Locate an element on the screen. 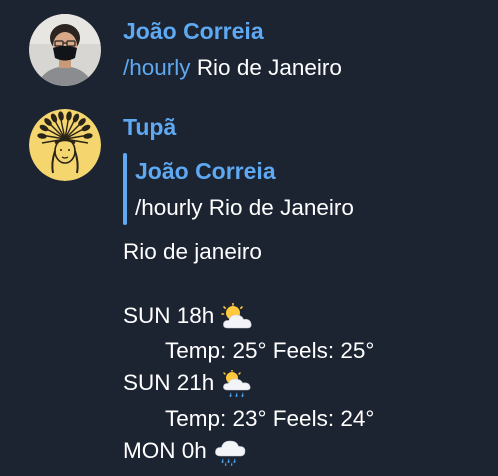 The image size is (498, 476). sun-behind-cloud-icon is located at coordinates (237, 317).